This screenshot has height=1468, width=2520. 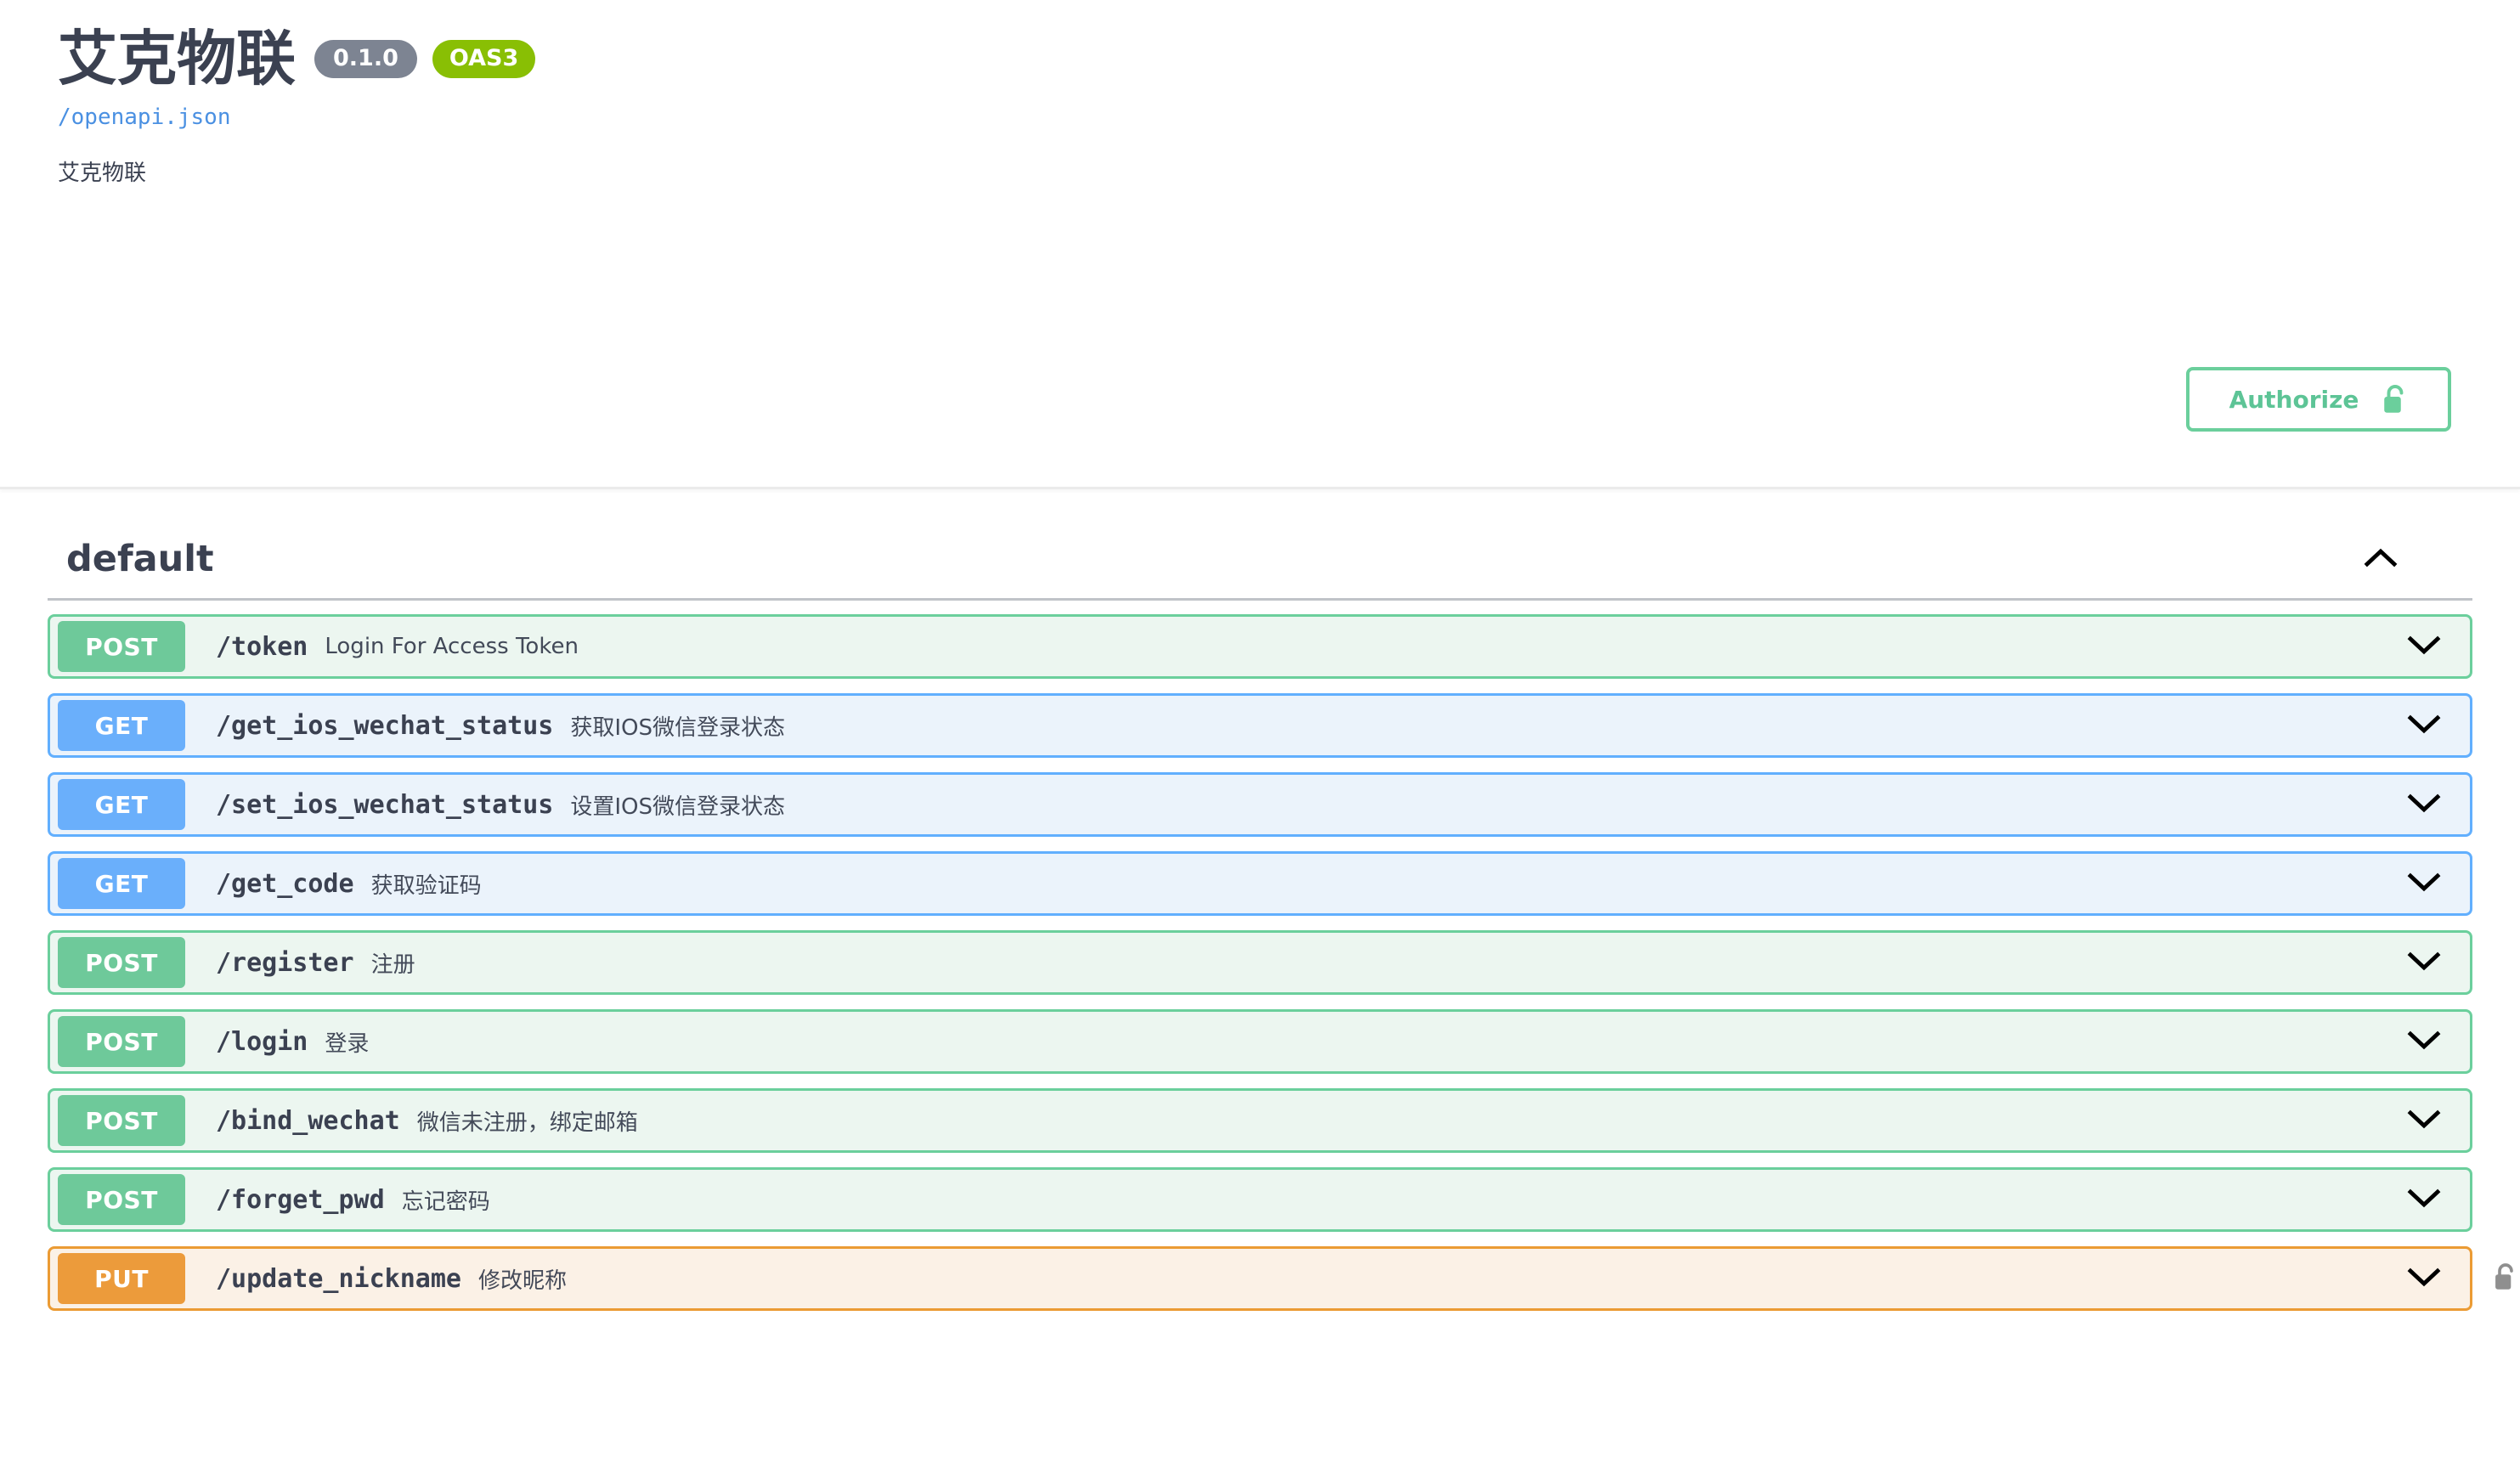 What do you see at coordinates (385, 805) in the screenshot?
I see `operation-path: /set_ios_wechat_status` at bounding box center [385, 805].